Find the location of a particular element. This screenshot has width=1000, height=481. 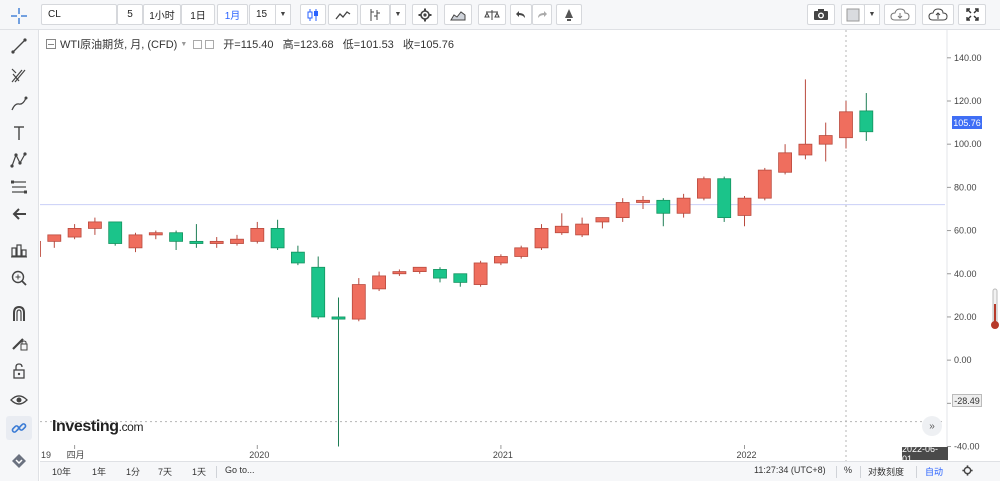

interval-1d-button: 1日 is located at coordinates (198, 14).